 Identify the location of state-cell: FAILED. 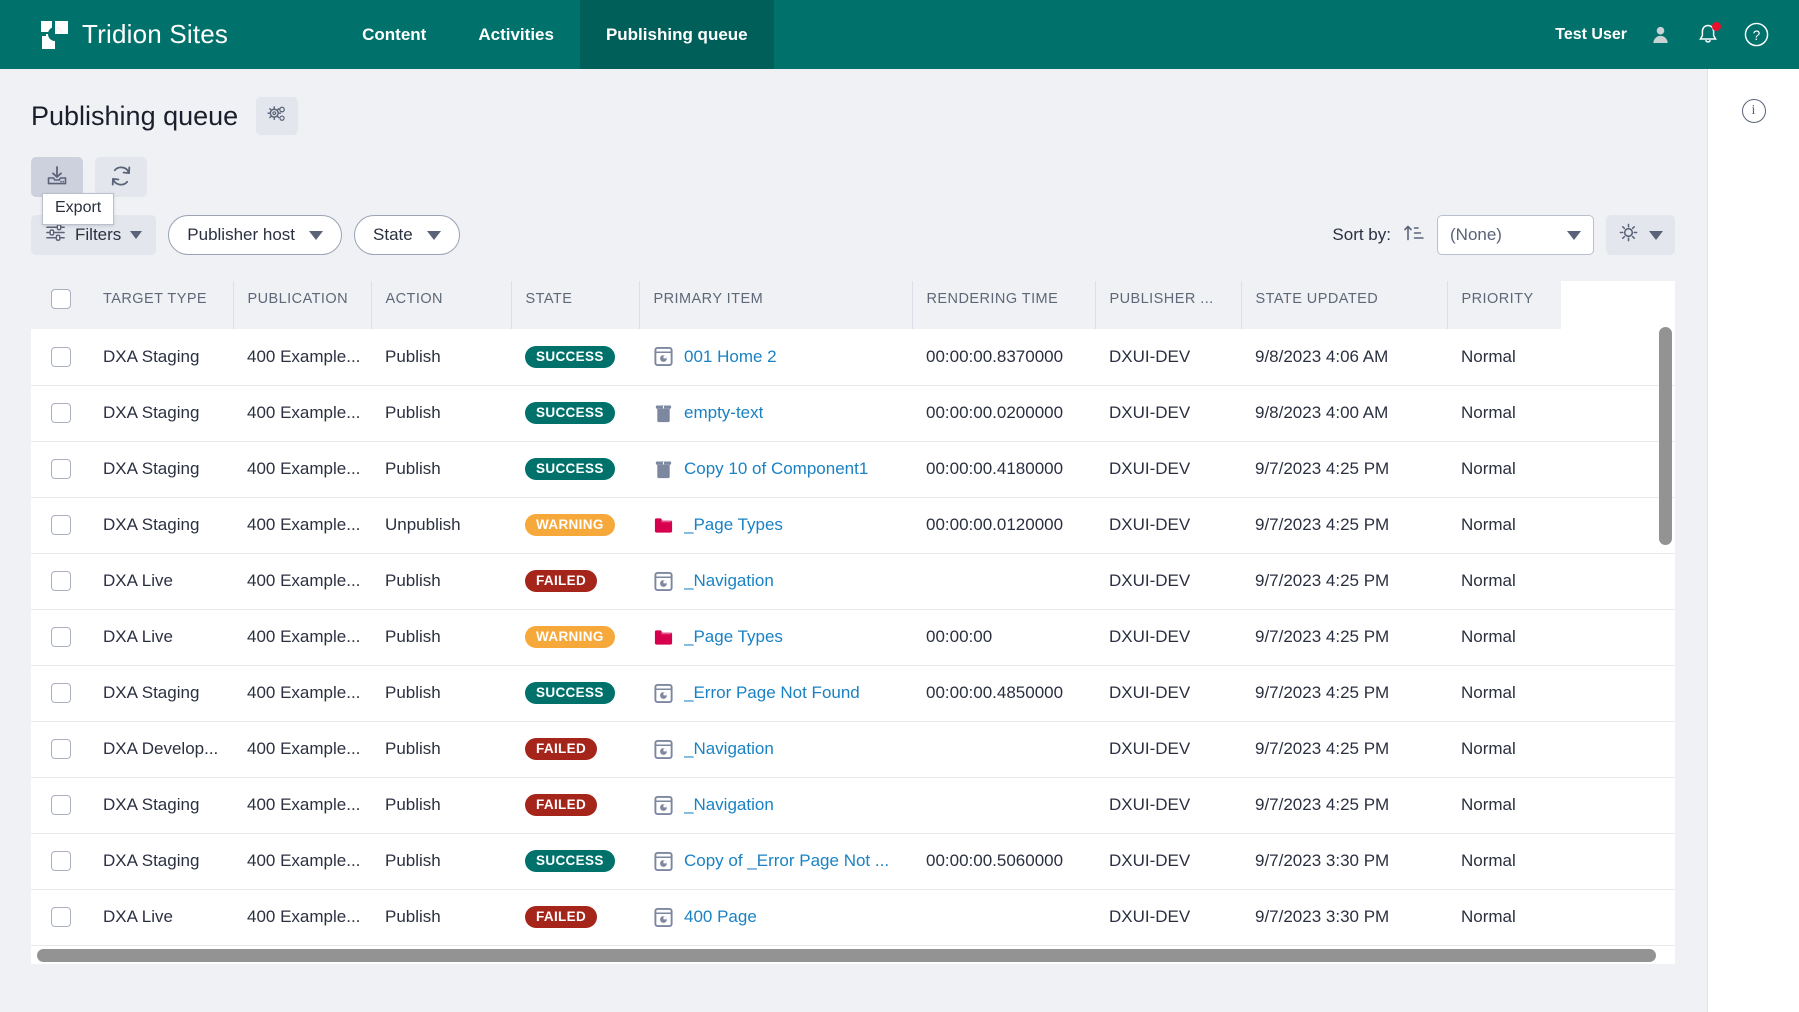
(575, 581).